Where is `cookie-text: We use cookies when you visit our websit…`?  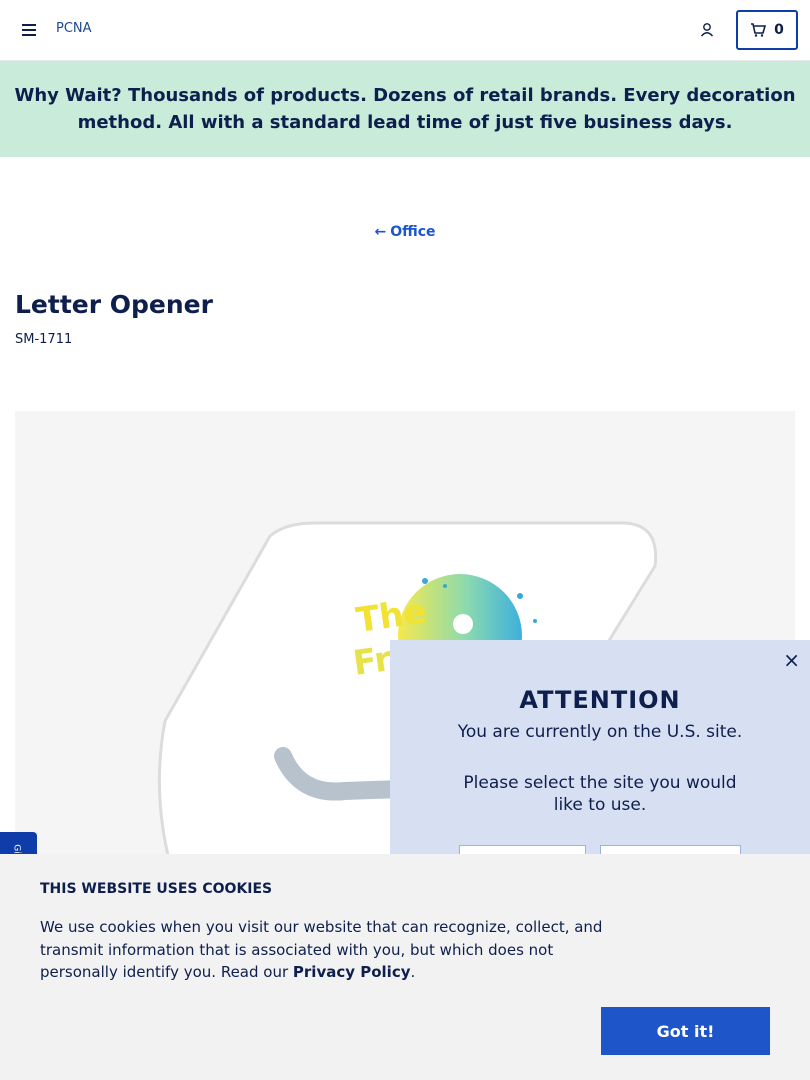 cookie-text: We use cookies when you visit our websit… is located at coordinates (330, 950).